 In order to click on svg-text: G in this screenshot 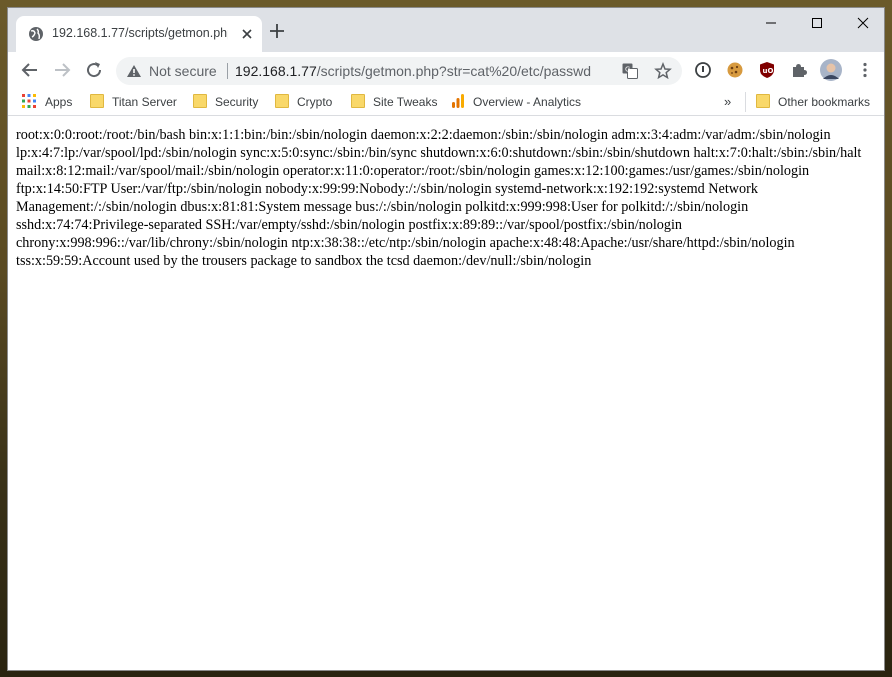, I will do `click(627, 70)`.